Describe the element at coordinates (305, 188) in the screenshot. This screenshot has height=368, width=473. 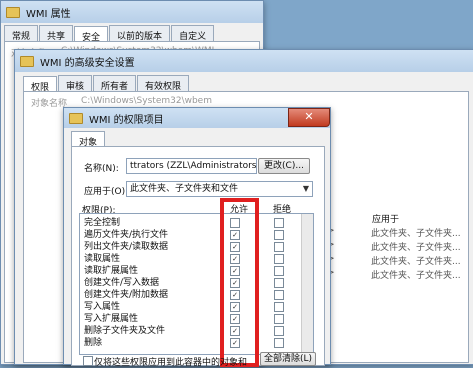
I see `chevron-down-icon: ▼` at that location.